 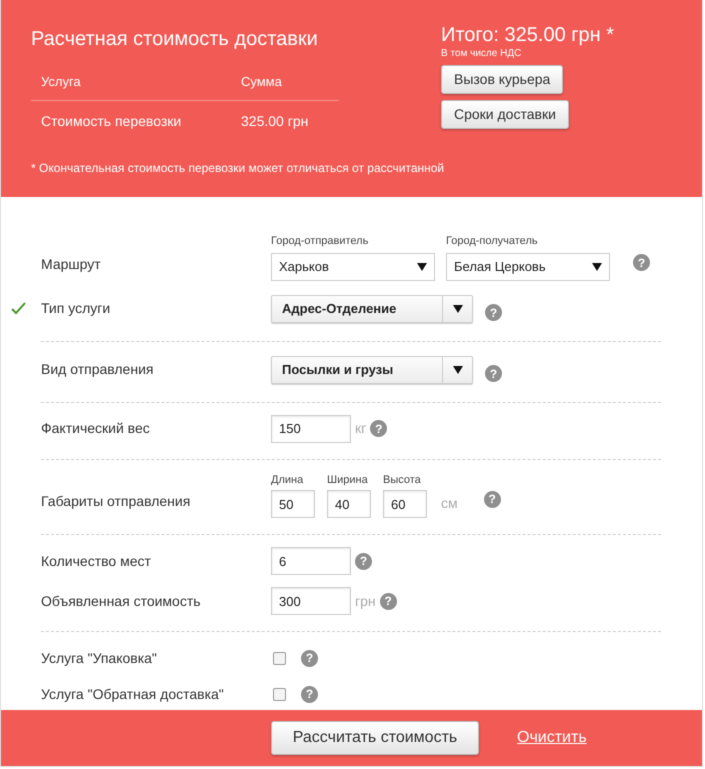 I want to click on action-button: Сроки доставки, so click(x=505, y=114).